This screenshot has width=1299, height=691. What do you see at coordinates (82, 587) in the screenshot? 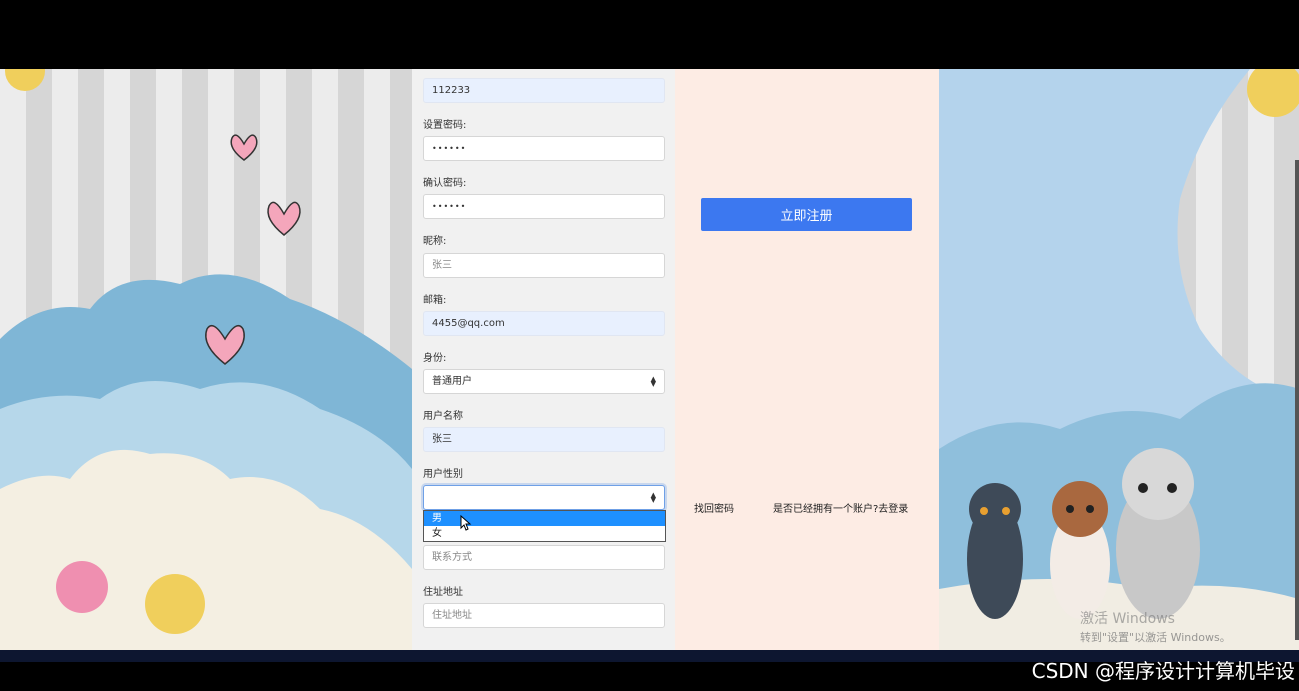
I see `pink-yarn-icon` at bounding box center [82, 587].